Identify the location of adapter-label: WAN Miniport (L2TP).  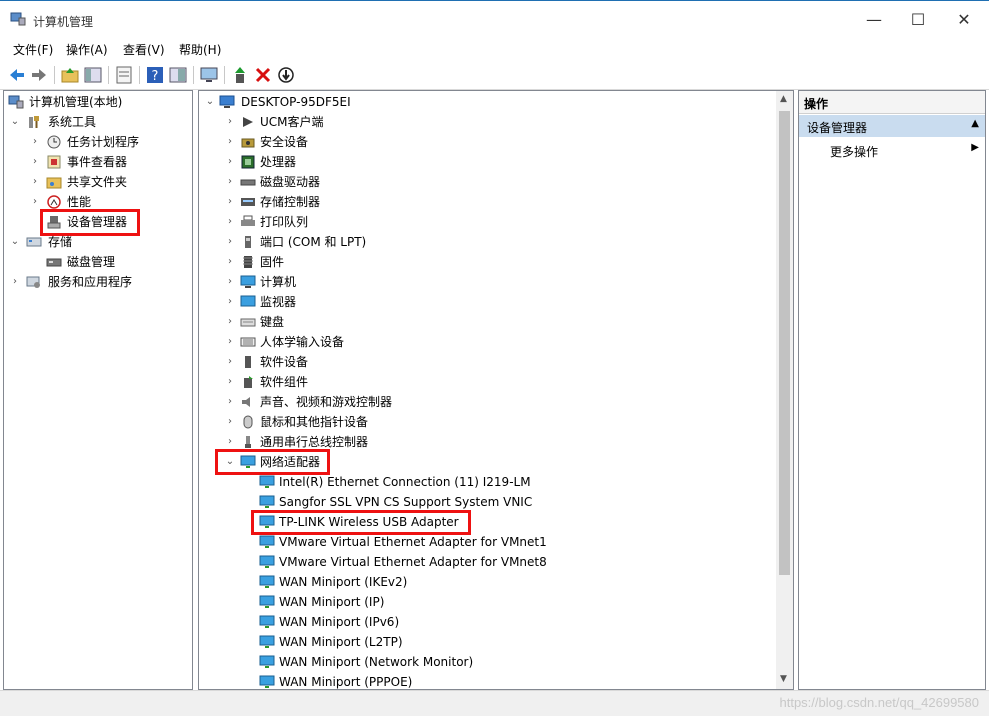
(341, 642).